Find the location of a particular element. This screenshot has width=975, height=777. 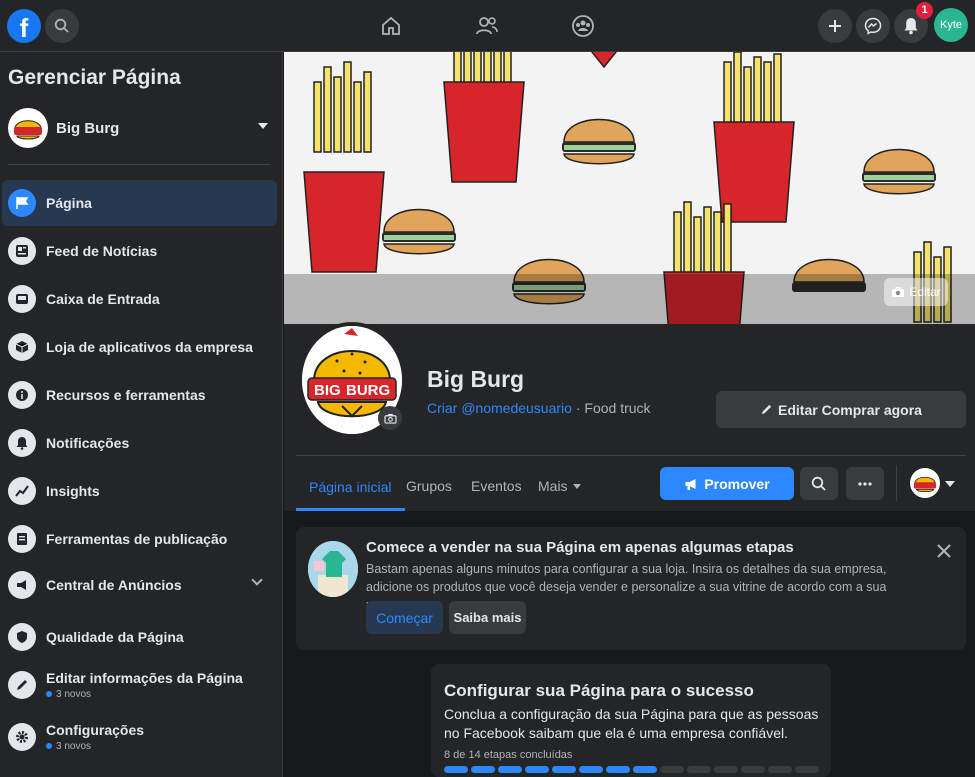

search-icon is located at coordinates (818, 483).